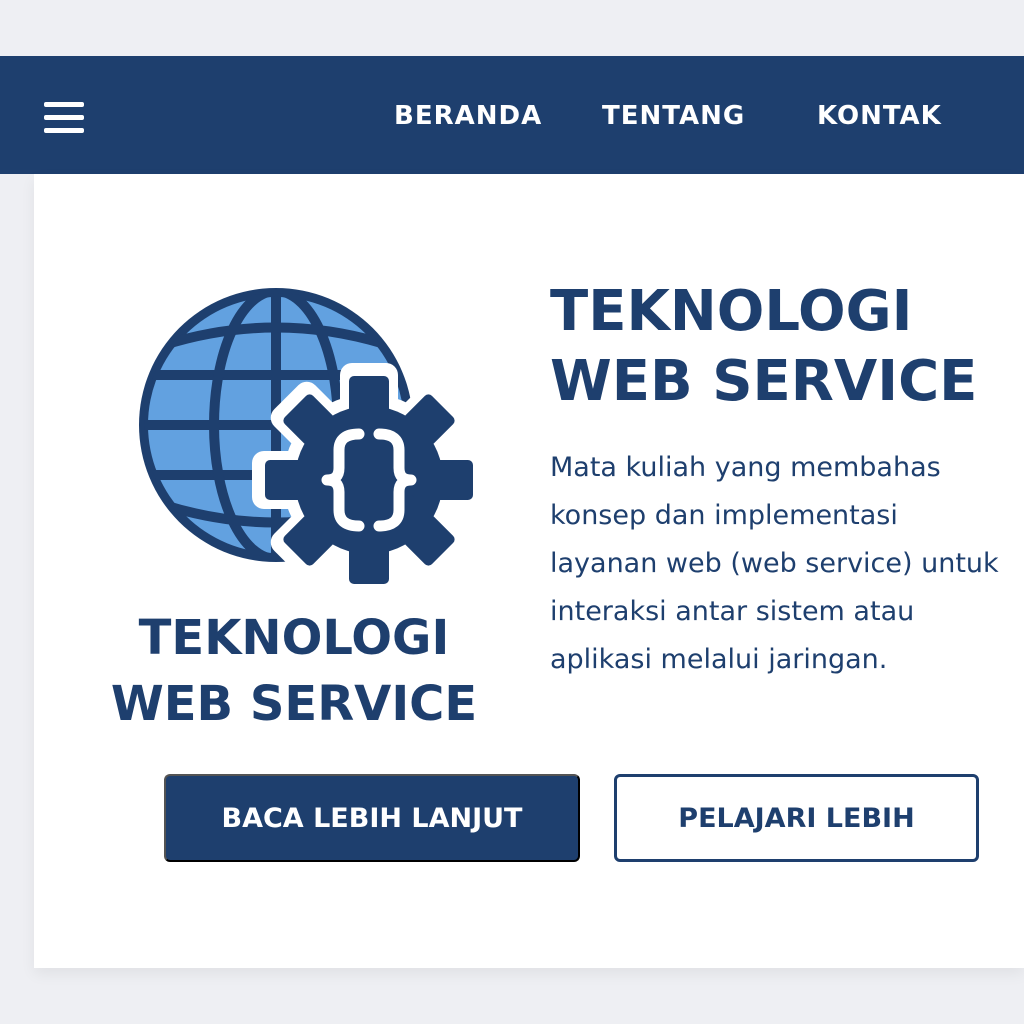  I want to click on nav-link-kontak: KONTAK, so click(879, 116).